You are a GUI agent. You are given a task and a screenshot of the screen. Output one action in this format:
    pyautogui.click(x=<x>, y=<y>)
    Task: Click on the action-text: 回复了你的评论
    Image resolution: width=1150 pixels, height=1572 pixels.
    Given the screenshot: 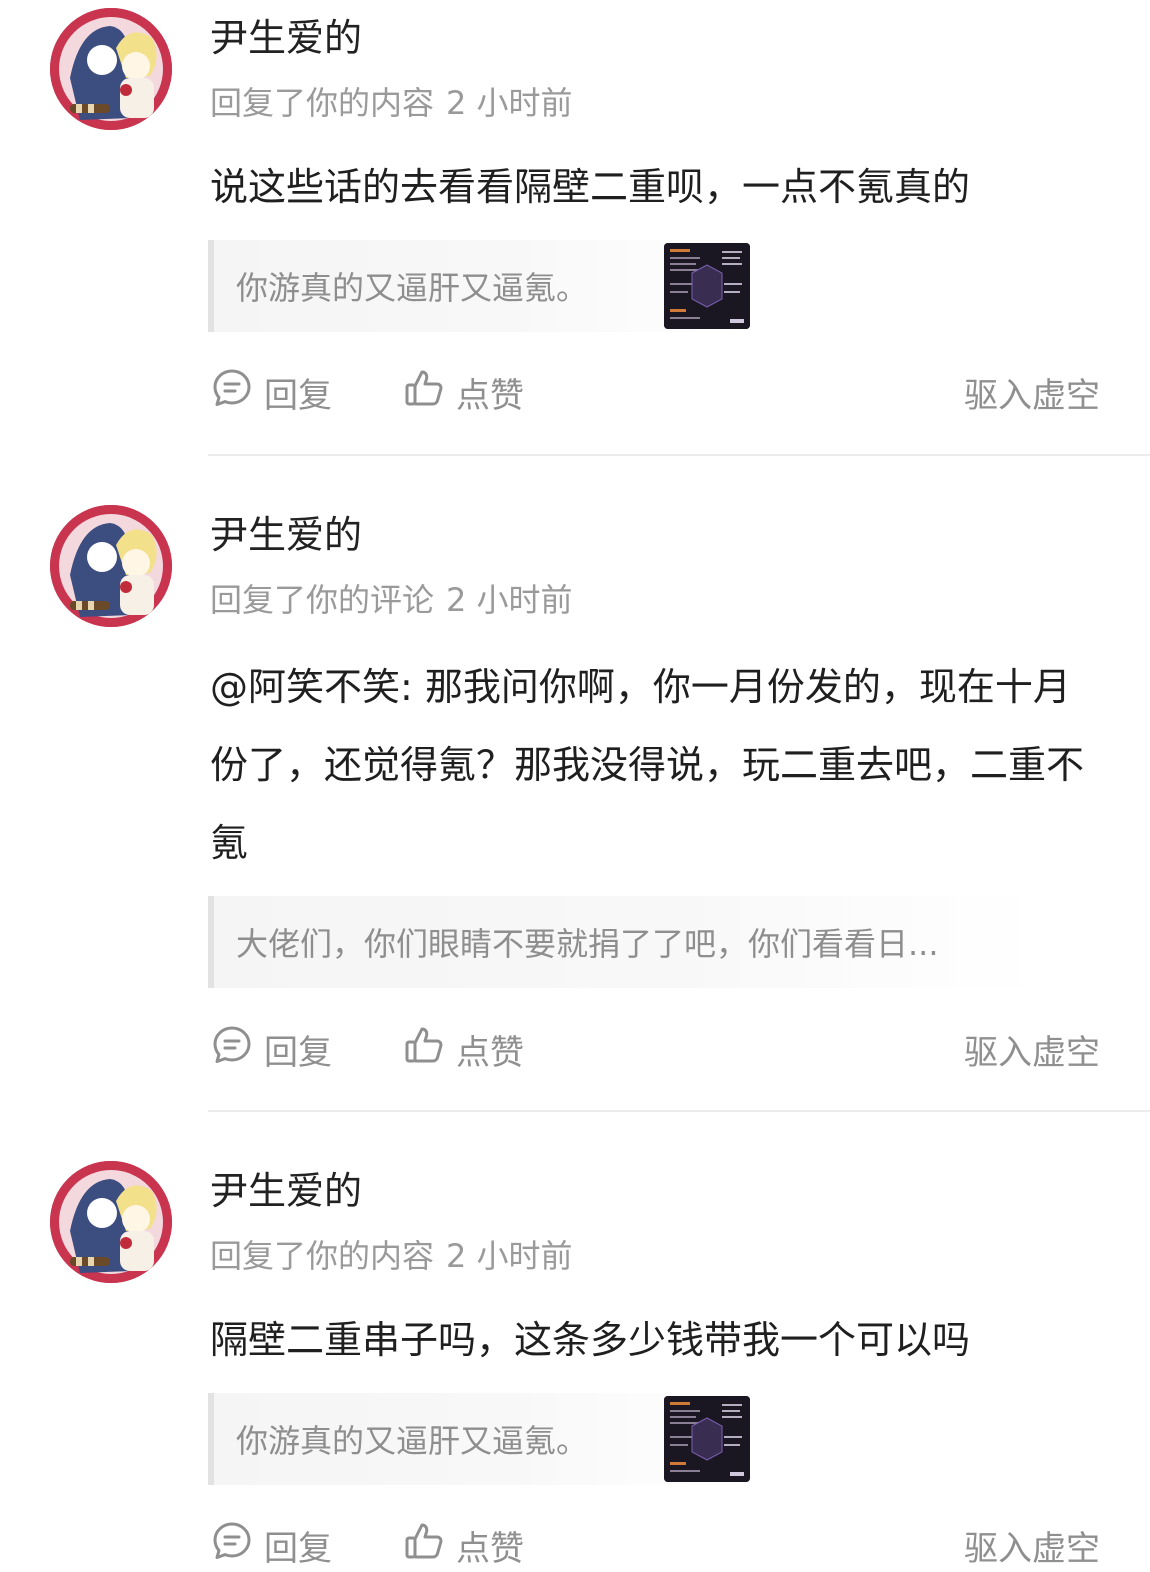 What is the action you would take?
    pyautogui.click(x=322, y=600)
    